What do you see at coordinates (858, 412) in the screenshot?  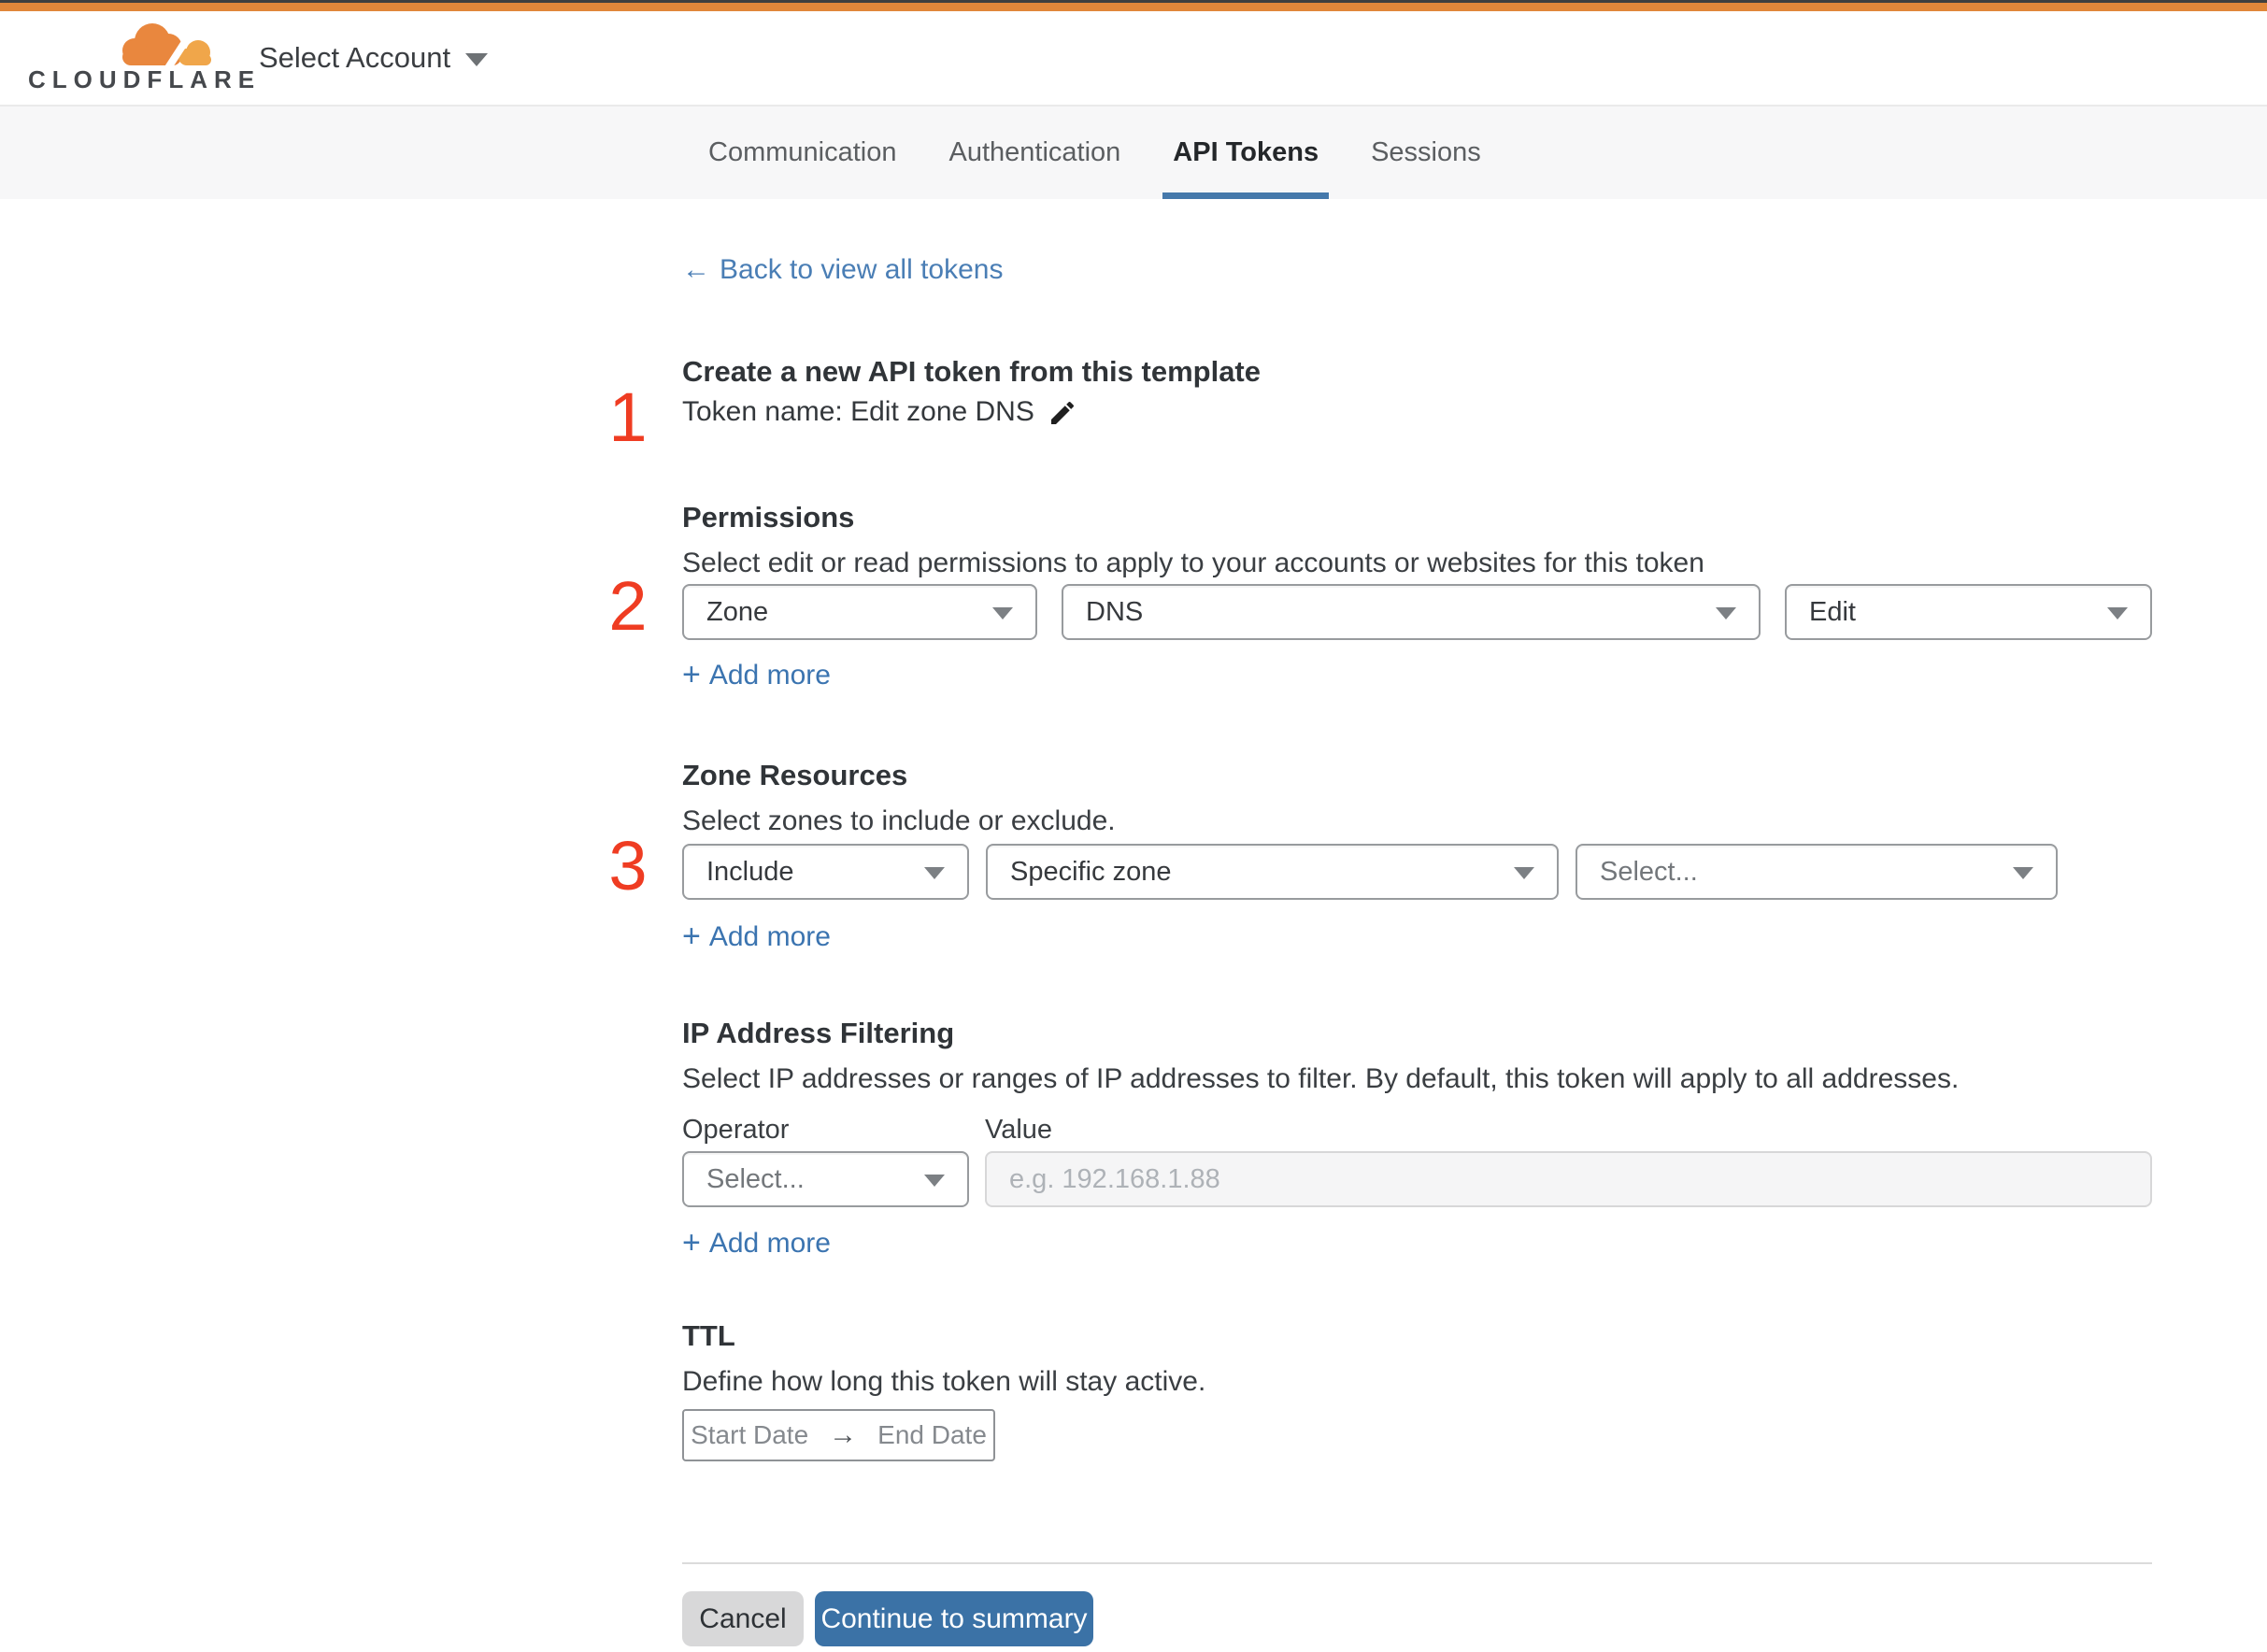 I see `token-name-text: Token name: Edit zone DNS` at bounding box center [858, 412].